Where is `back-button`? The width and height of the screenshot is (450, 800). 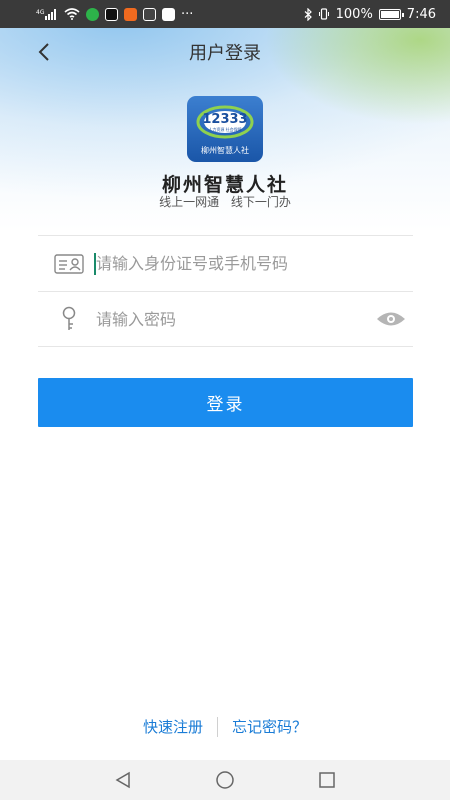
back-button is located at coordinates (44, 52).